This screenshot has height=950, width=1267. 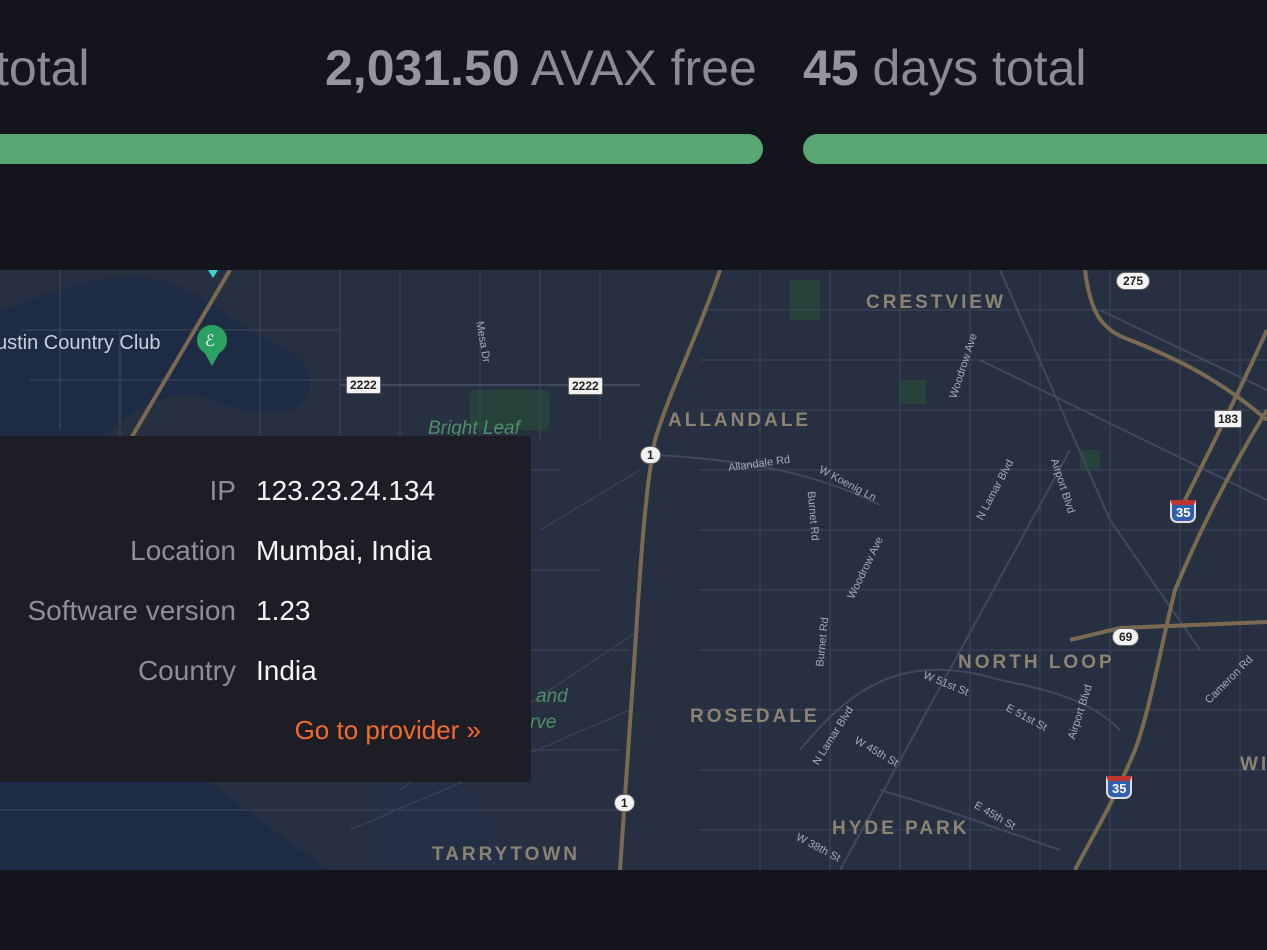 What do you see at coordinates (740, 420) in the screenshot?
I see `district-label: ALLANDALE` at bounding box center [740, 420].